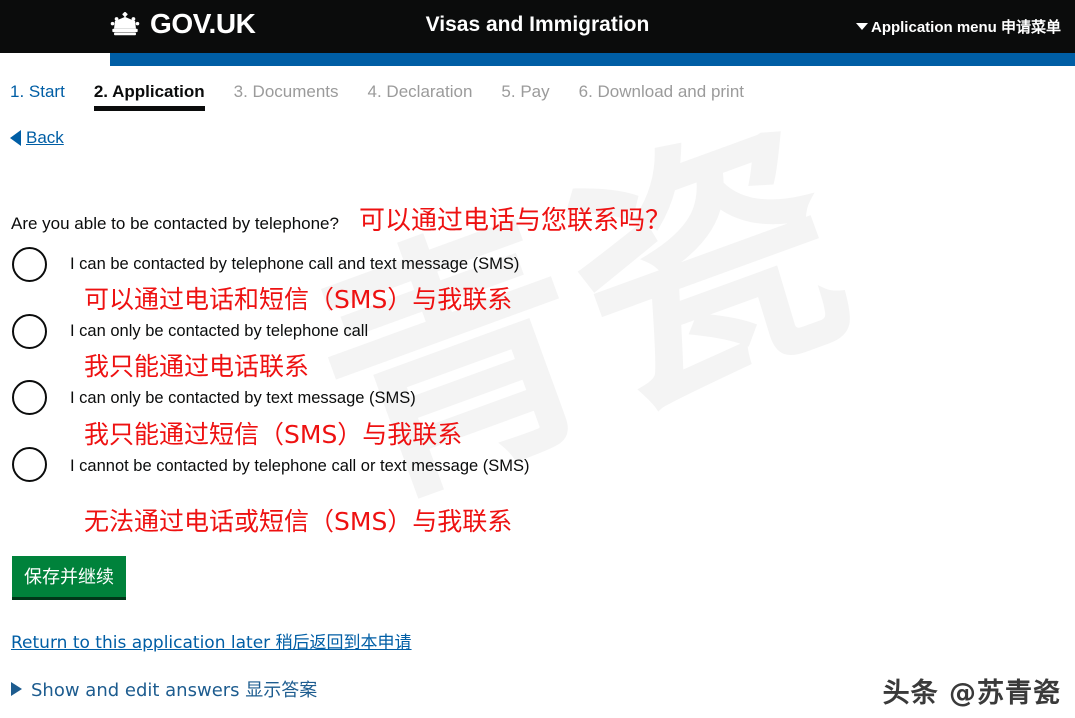 The image size is (1075, 718). Describe the element at coordinates (125, 23) in the screenshot. I see `crown-icon` at that location.